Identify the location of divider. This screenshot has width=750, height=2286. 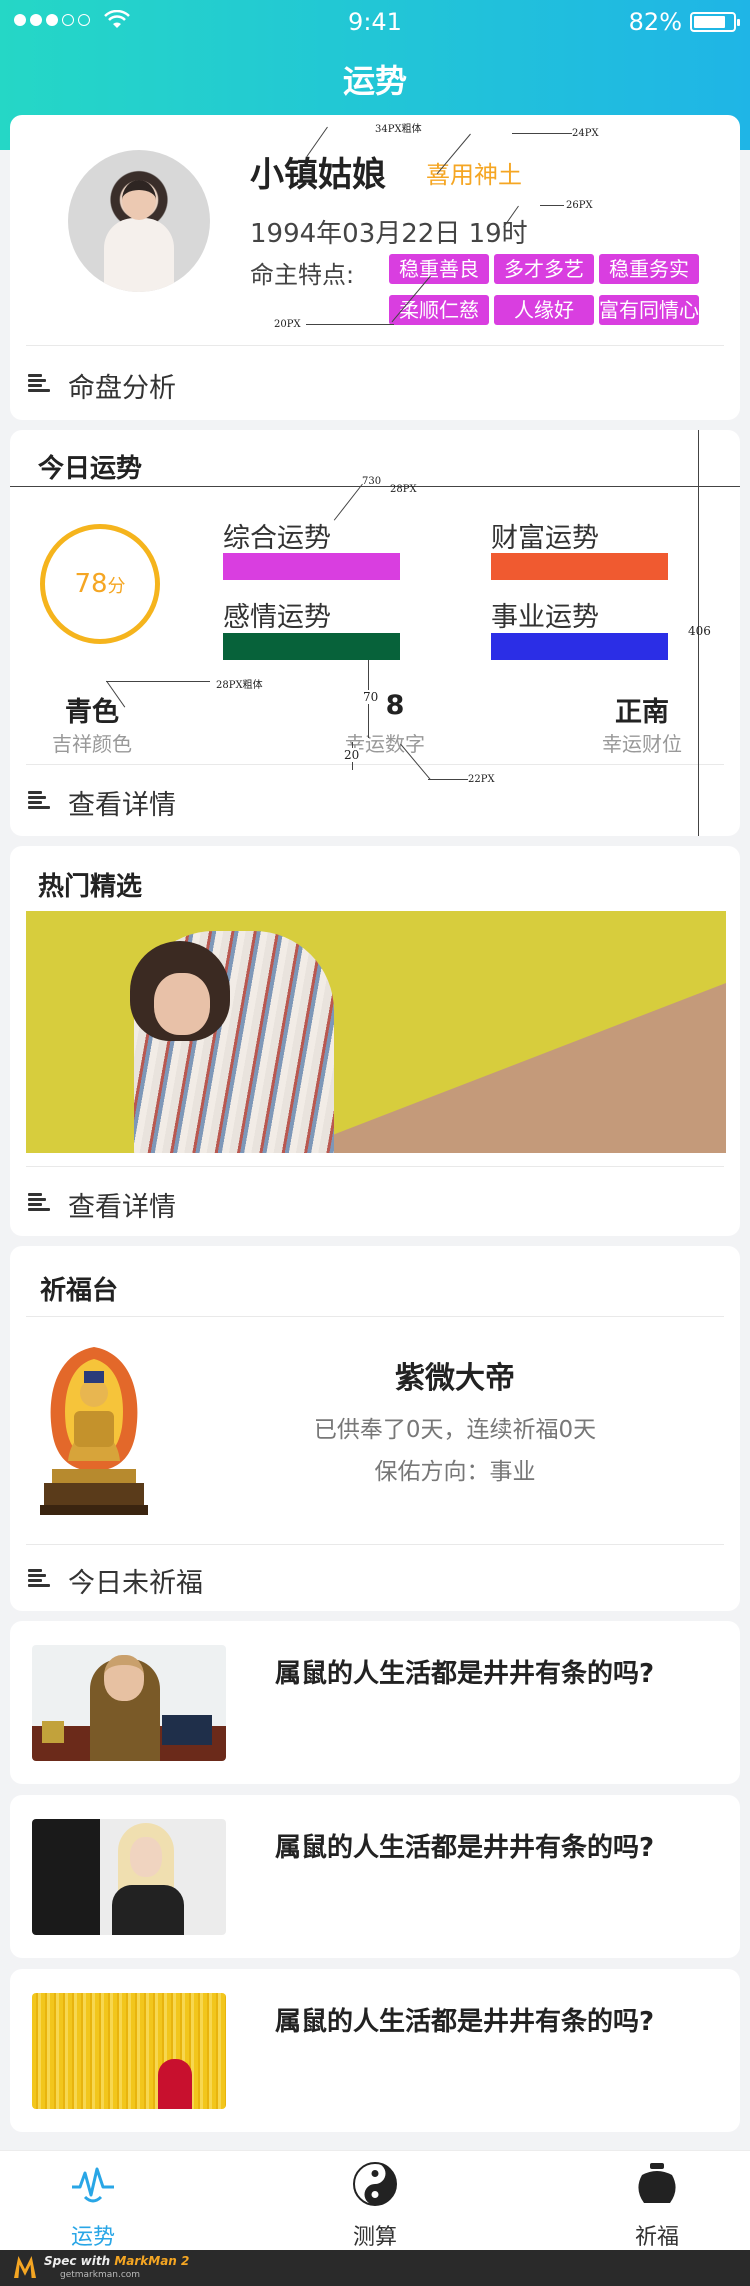
(375, 1316).